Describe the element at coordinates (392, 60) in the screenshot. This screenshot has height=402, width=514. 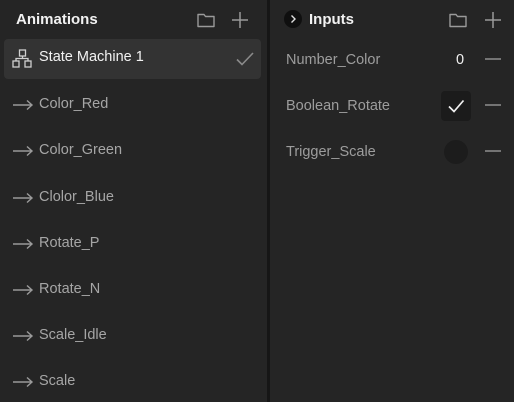
I see `input-row-number: Number_Color 0` at that location.